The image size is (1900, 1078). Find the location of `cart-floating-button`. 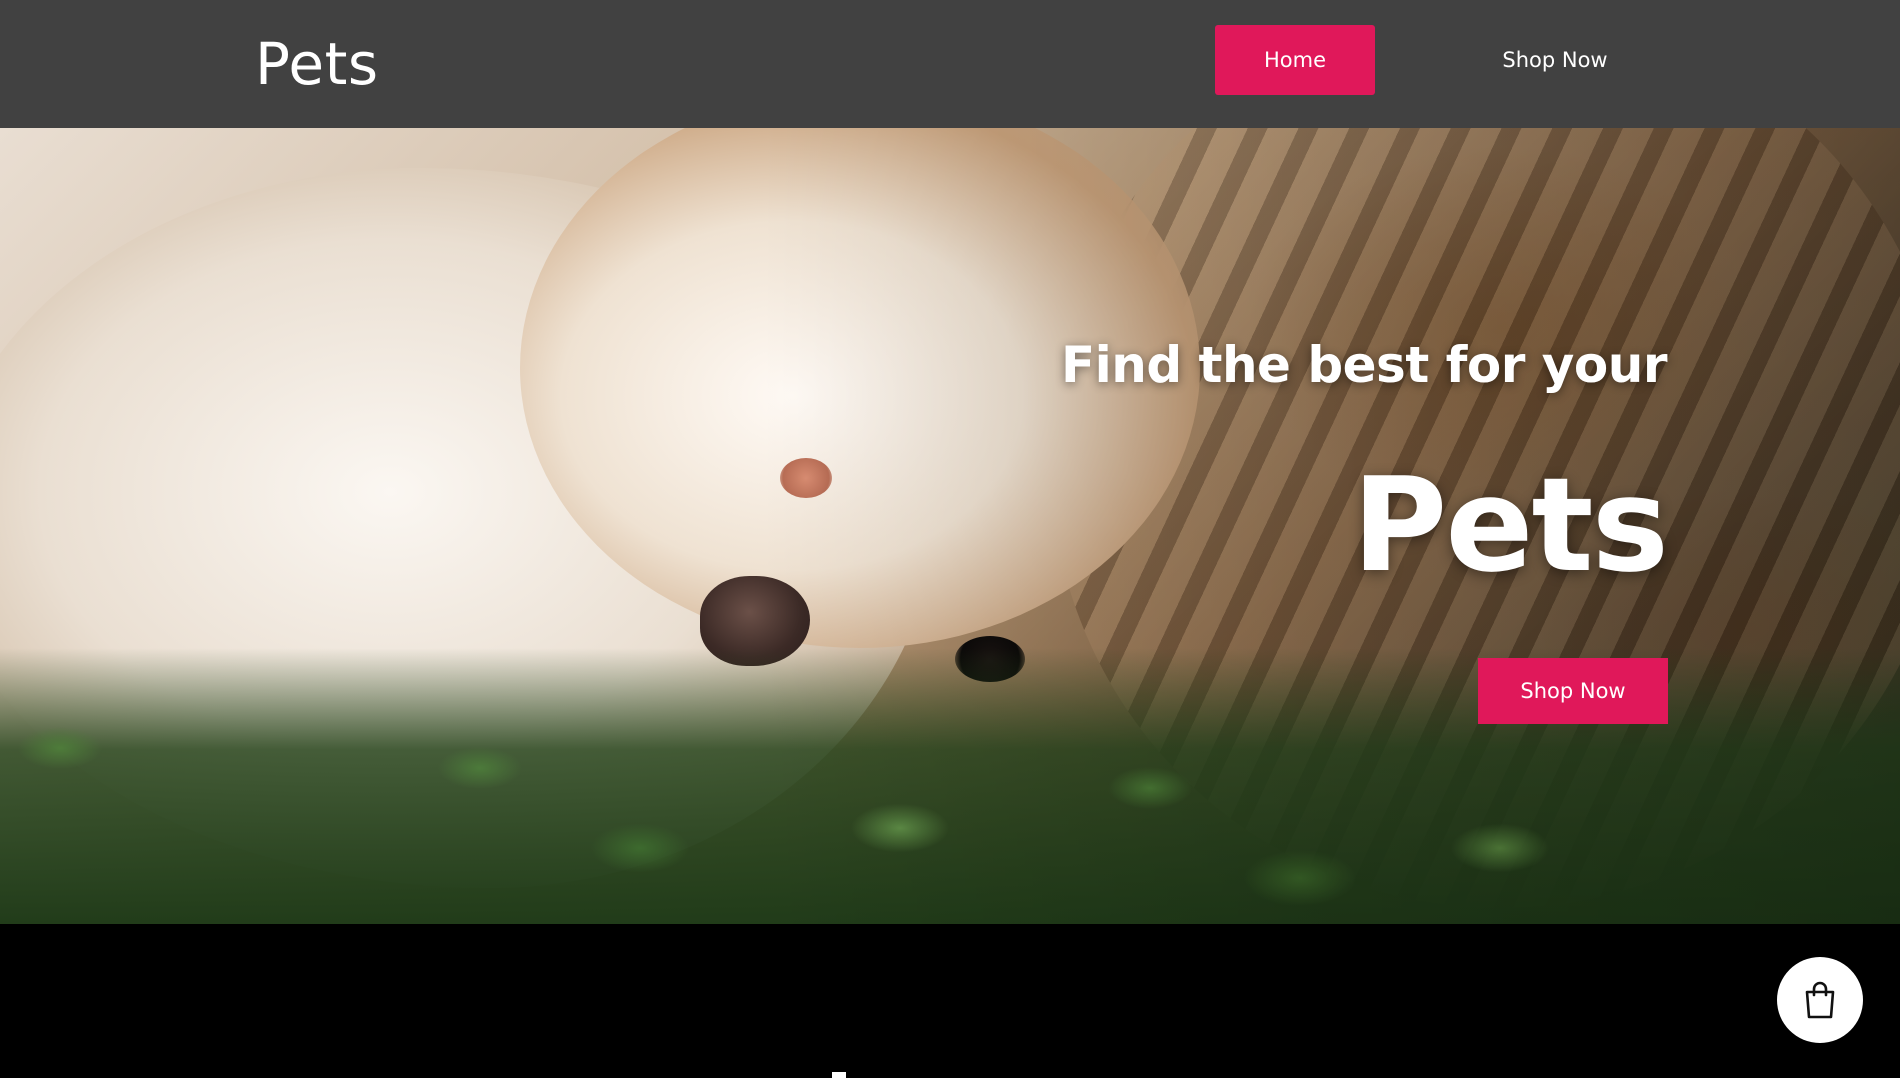

cart-floating-button is located at coordinates (1820, 1000).